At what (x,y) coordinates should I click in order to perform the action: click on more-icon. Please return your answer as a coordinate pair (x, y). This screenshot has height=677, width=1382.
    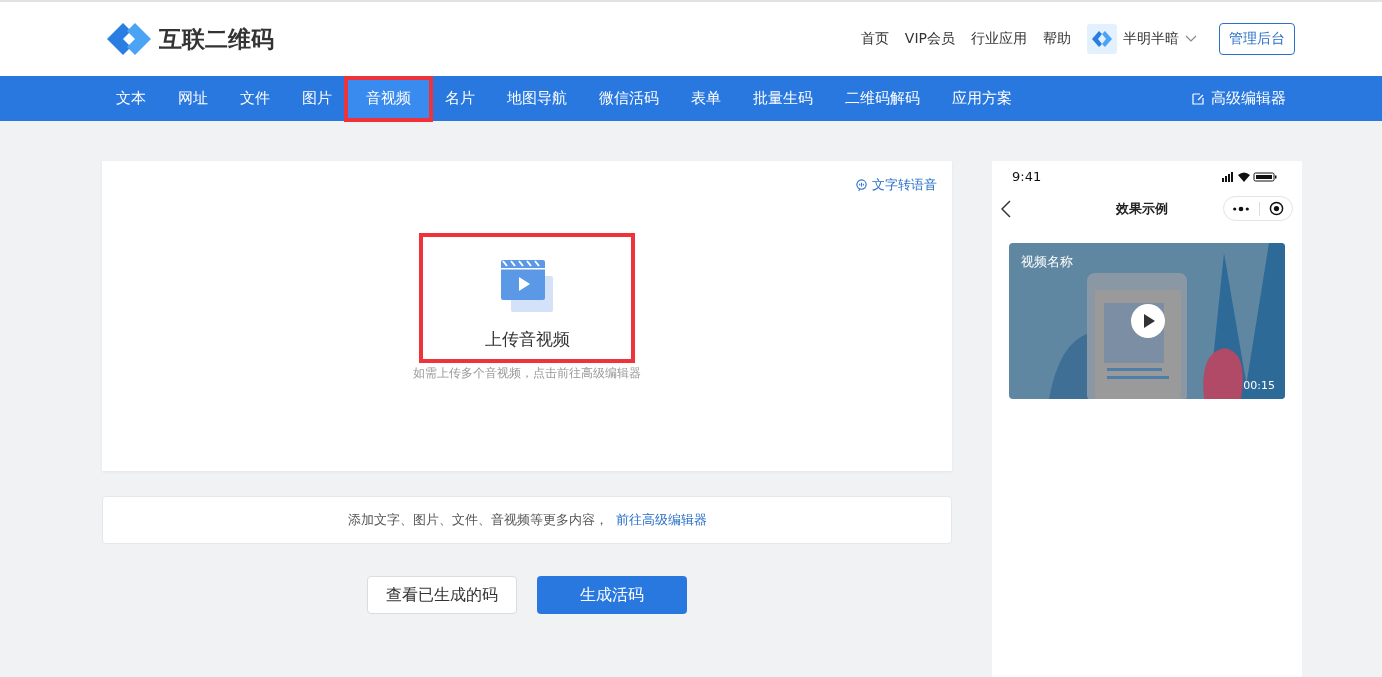
    Looking at the image, I should click on (1241, 208).